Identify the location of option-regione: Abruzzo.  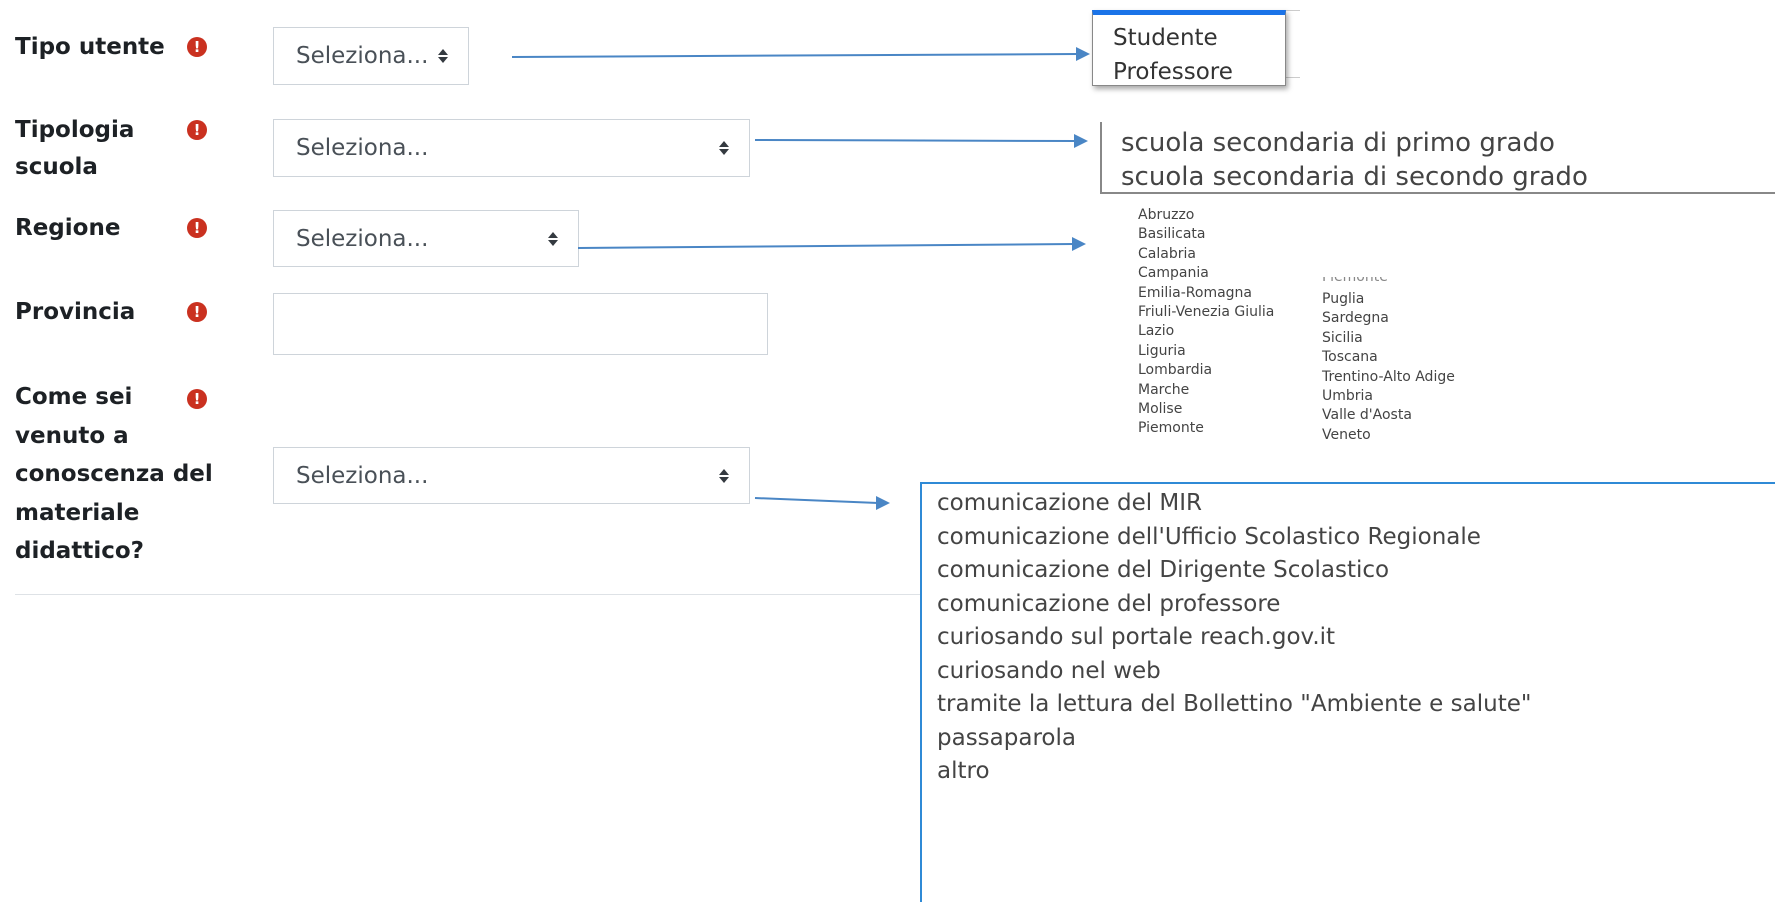
(1206, 215).